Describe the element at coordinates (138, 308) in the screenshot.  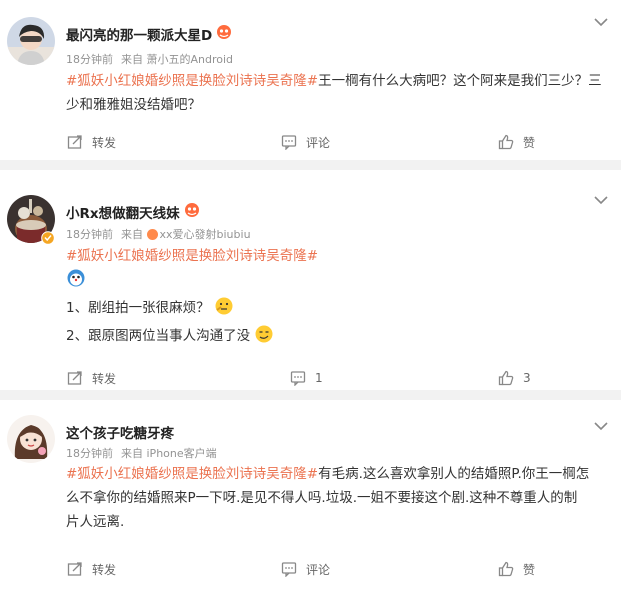
I see `comment-line: 1、剧组拍一张很麻烦？` at that location.